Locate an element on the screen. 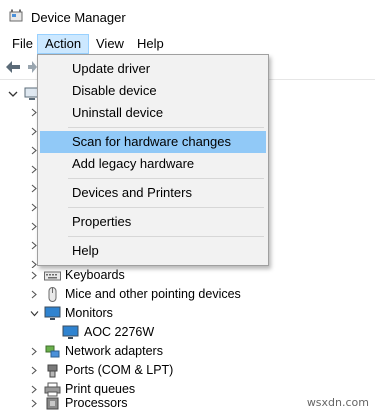  menu-item-help: Help is located at coordinates (153, 251).